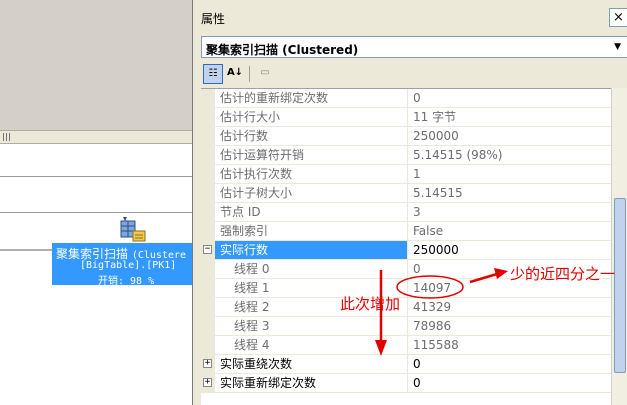 The image size is (627, 405). What do you see at coordinates (311, 231) in the screenshot?
I see `property-name: 强制索引` at bounding box center [311, 231].